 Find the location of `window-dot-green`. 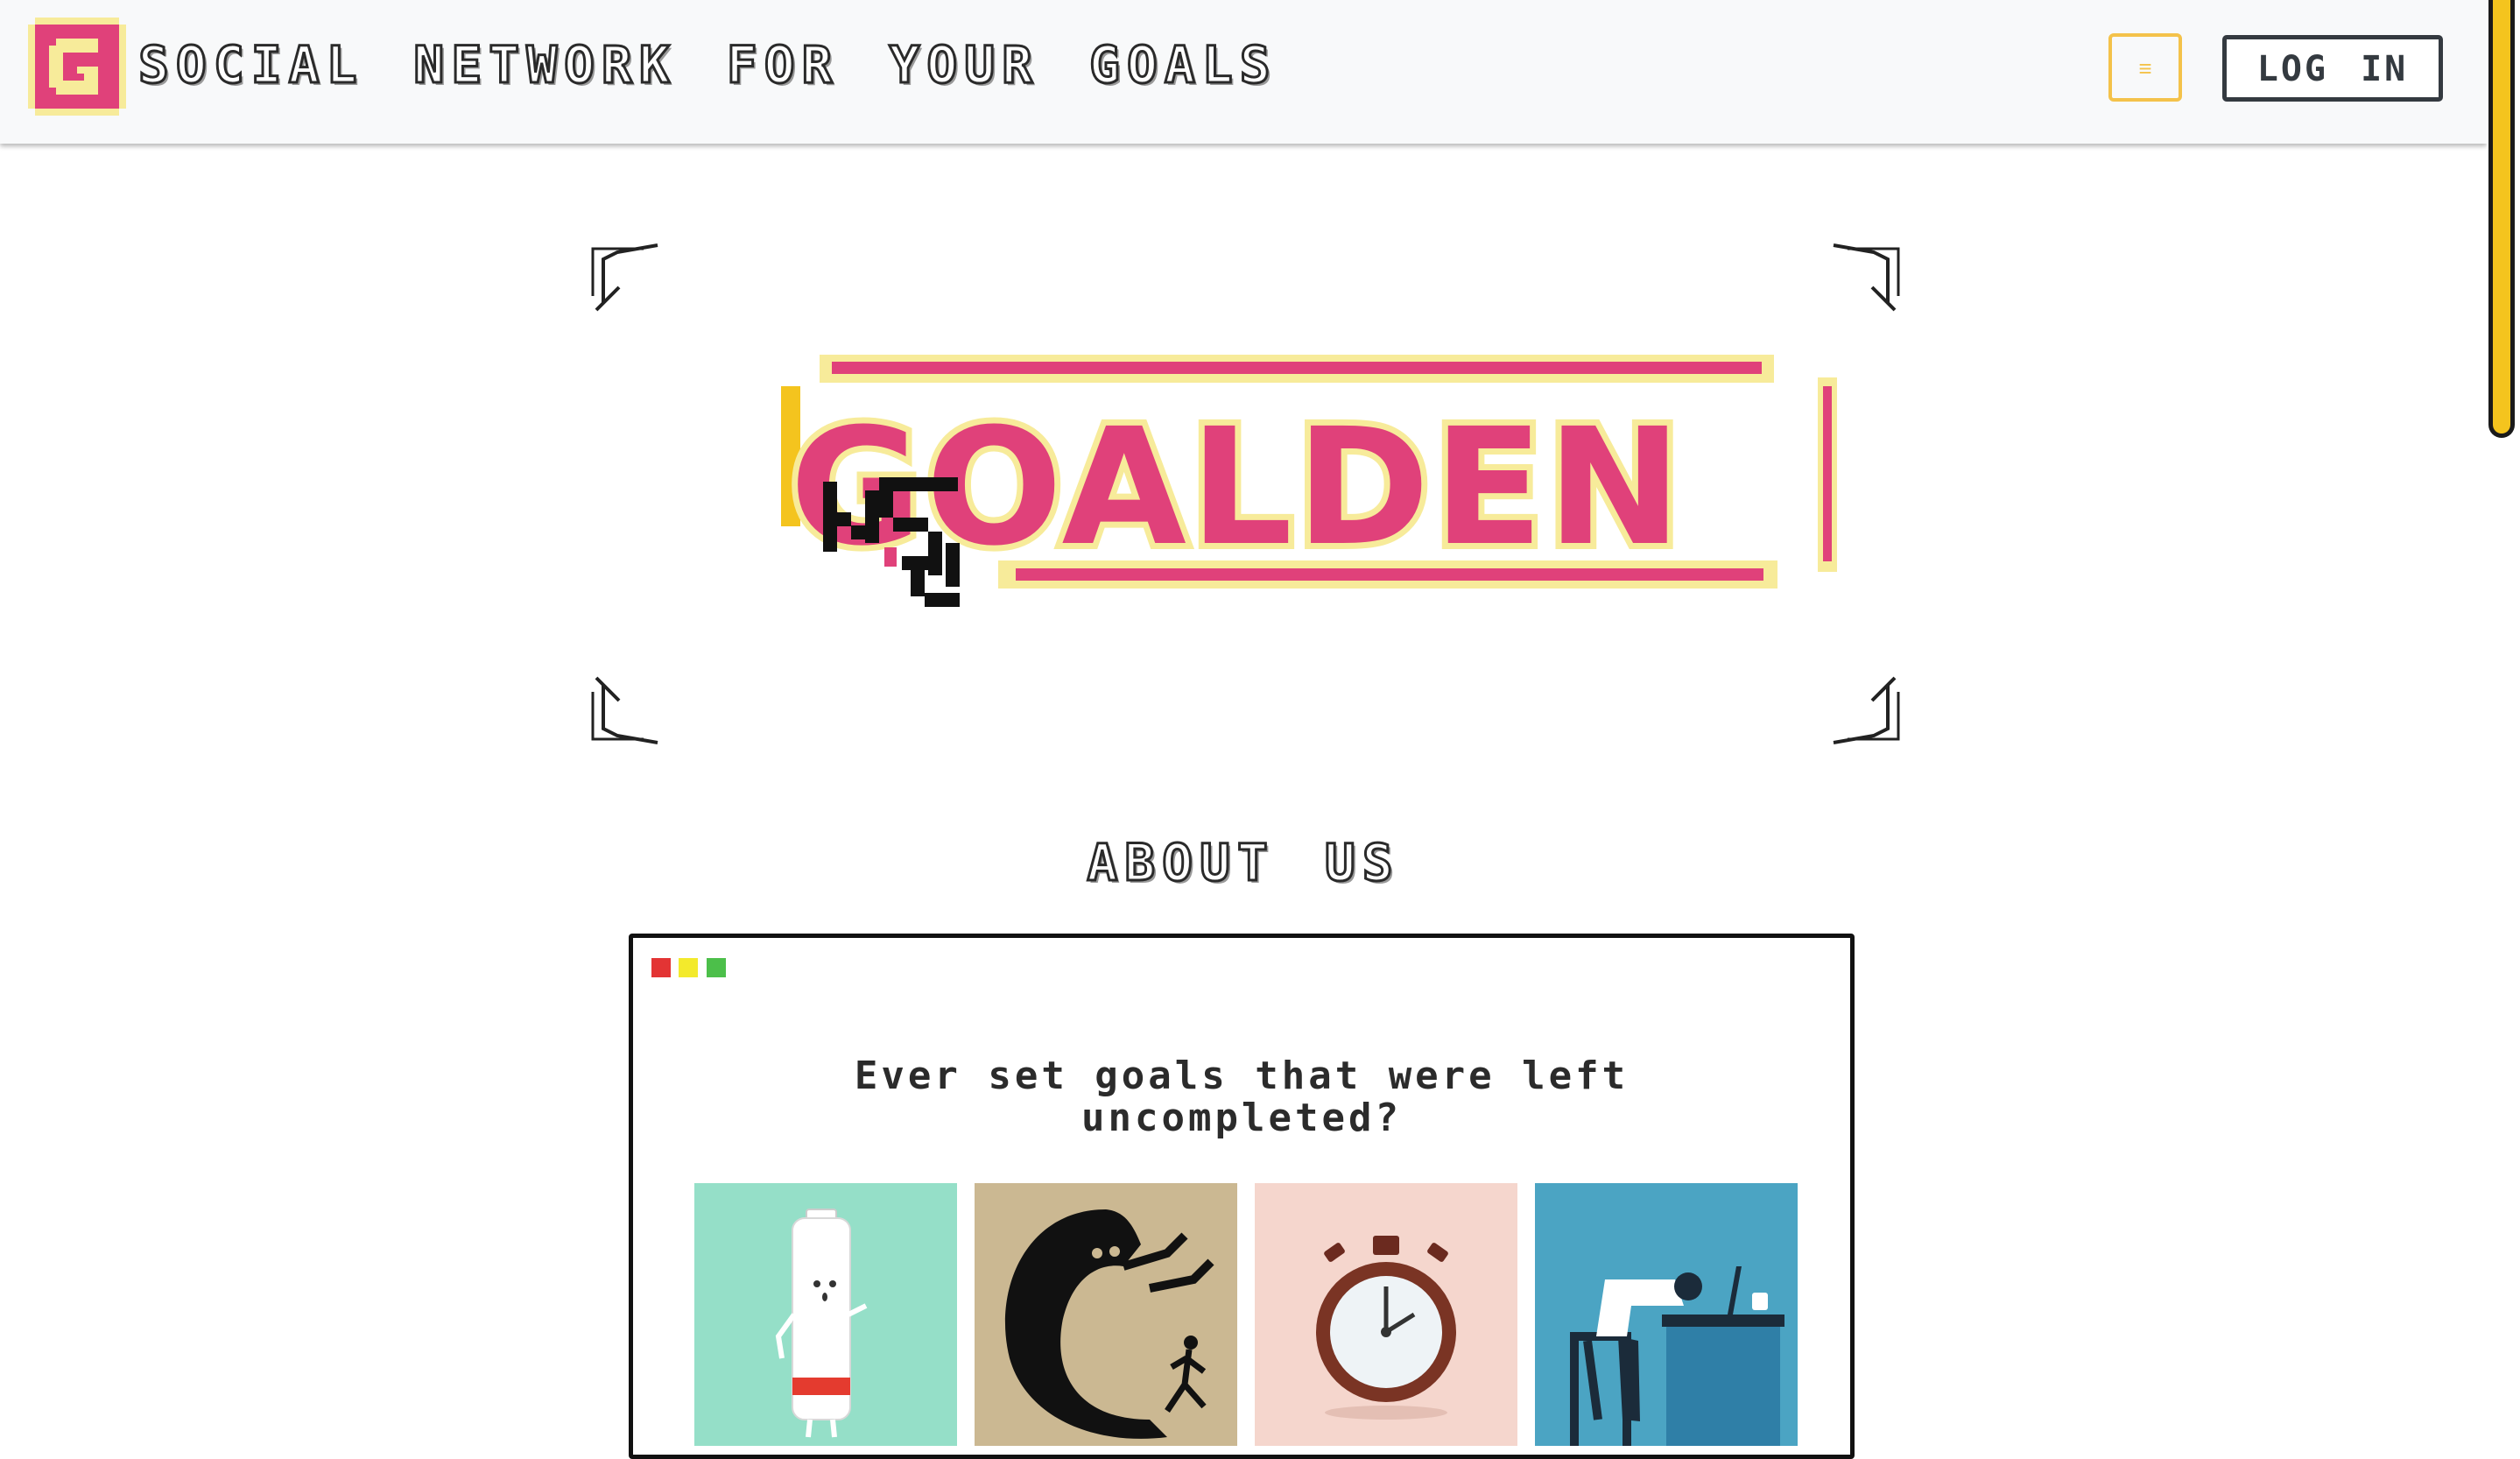

window-dot-green is located at coordinates (716, 968).